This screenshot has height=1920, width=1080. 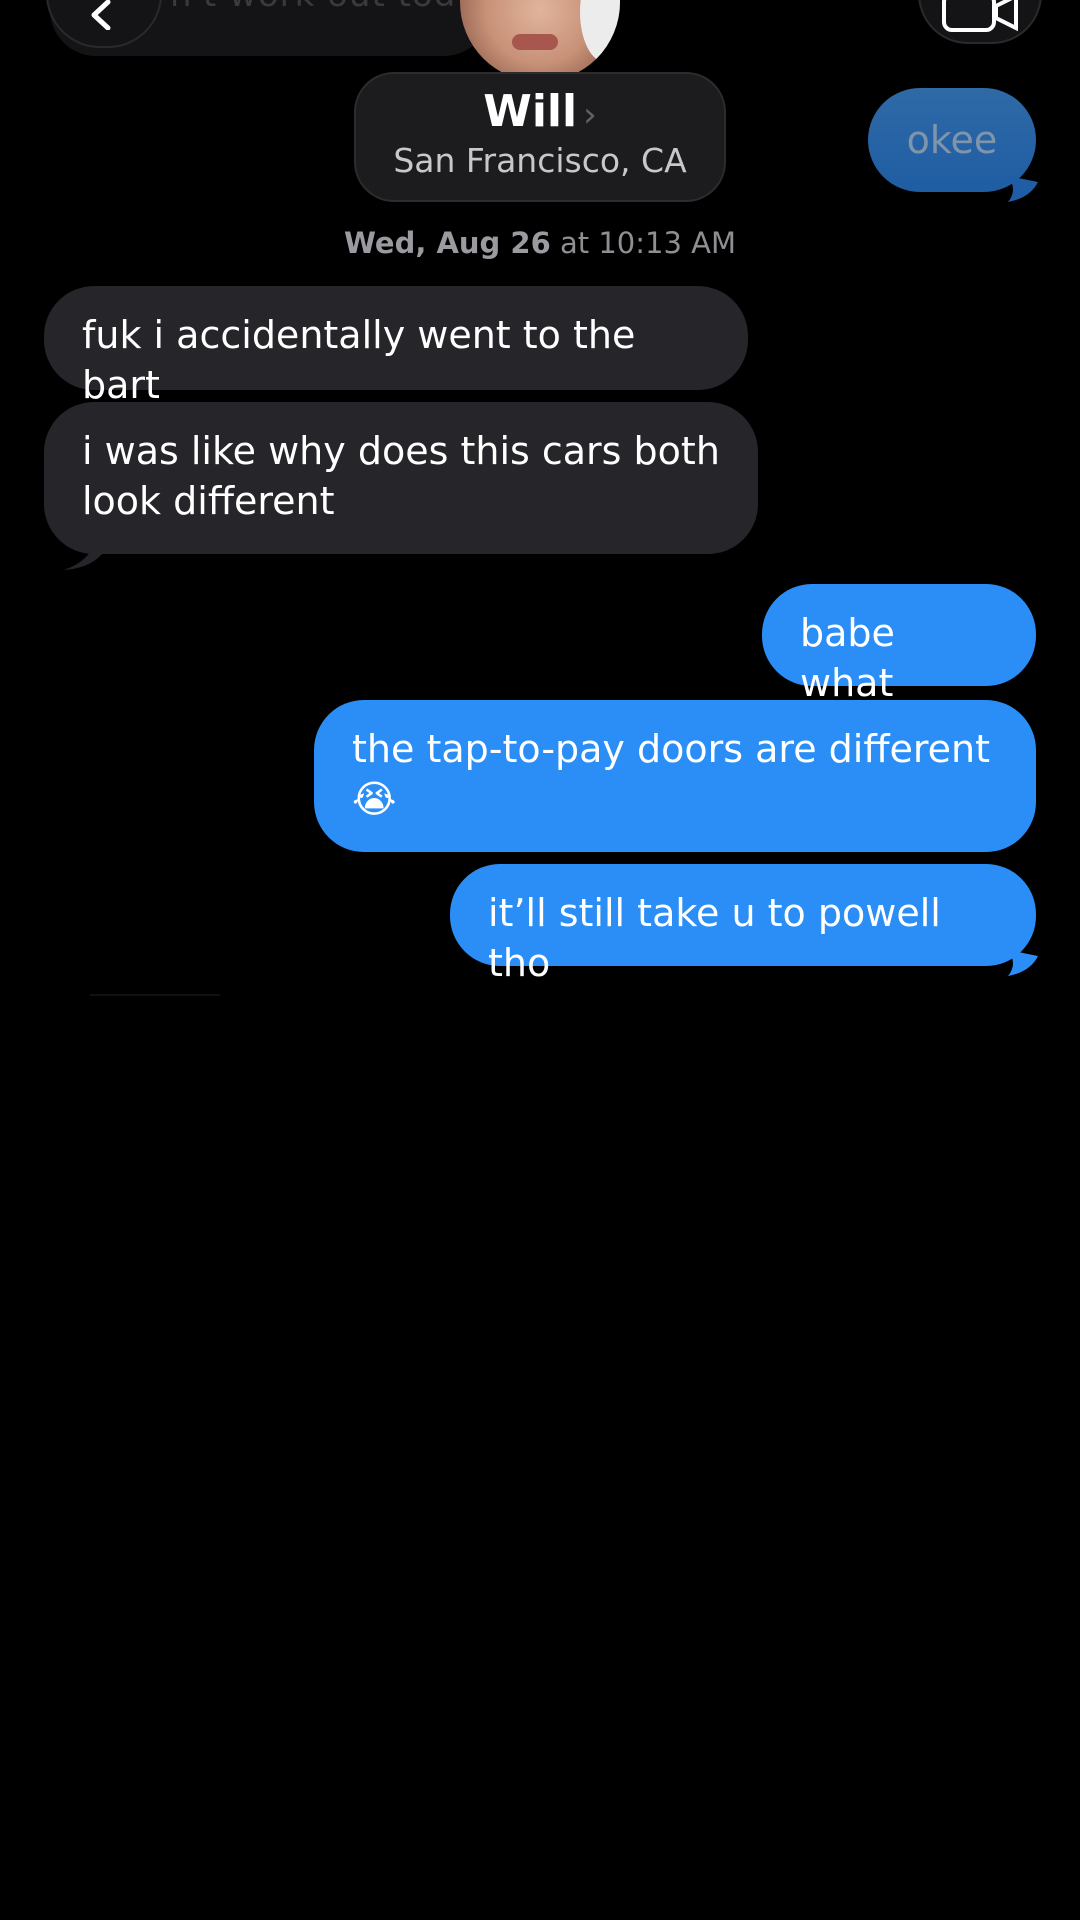 What do you see at coordinates (574, 243) in the screenshot?
I see `timestamp-at: at` at bounding box center [574, 243].